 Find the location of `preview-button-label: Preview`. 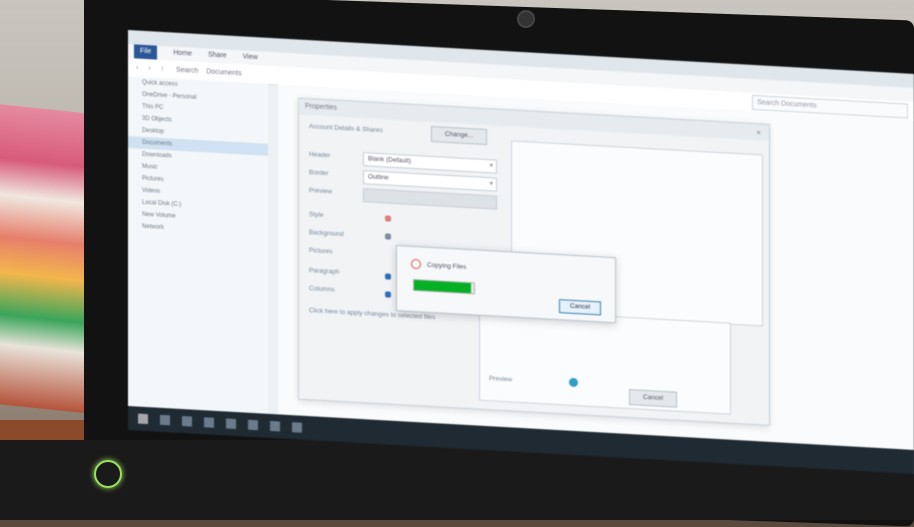

preview-button-label: Preview is located at coordinates (500, 379).